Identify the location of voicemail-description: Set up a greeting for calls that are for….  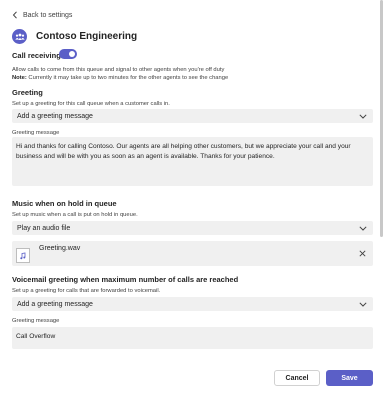
(86, 291).